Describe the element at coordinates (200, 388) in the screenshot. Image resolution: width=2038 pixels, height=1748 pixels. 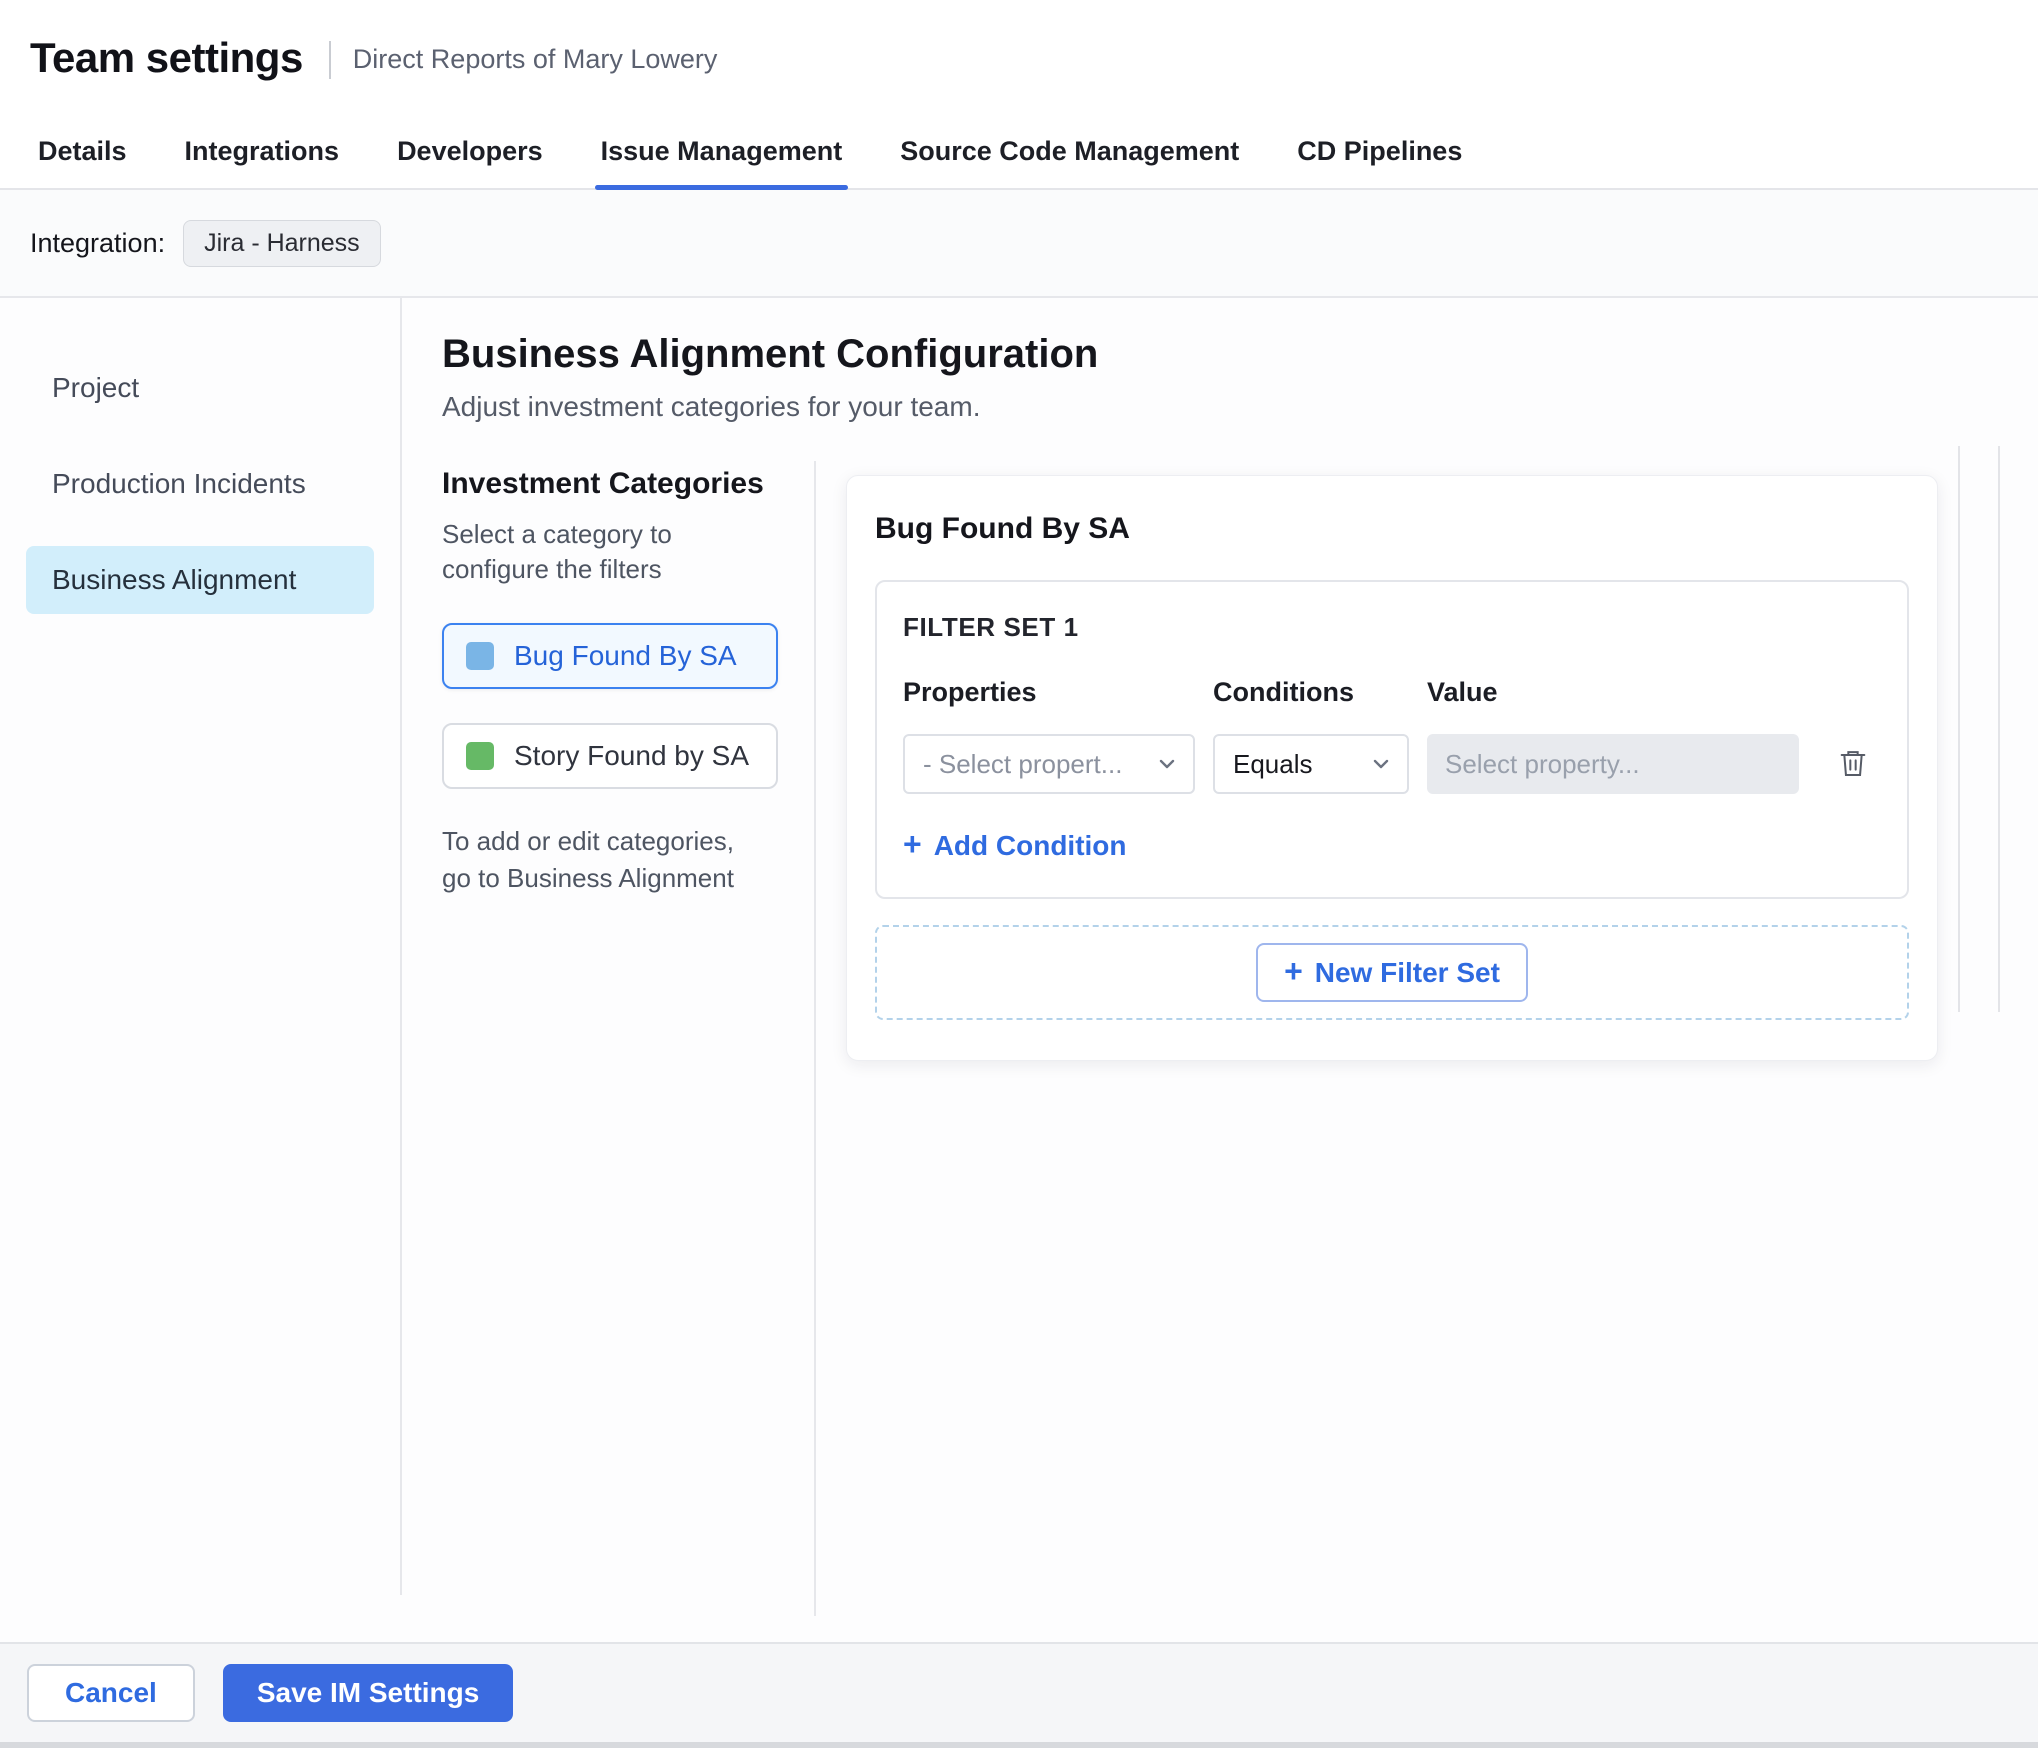
I see `sidebar-item-project: Project` at that location.